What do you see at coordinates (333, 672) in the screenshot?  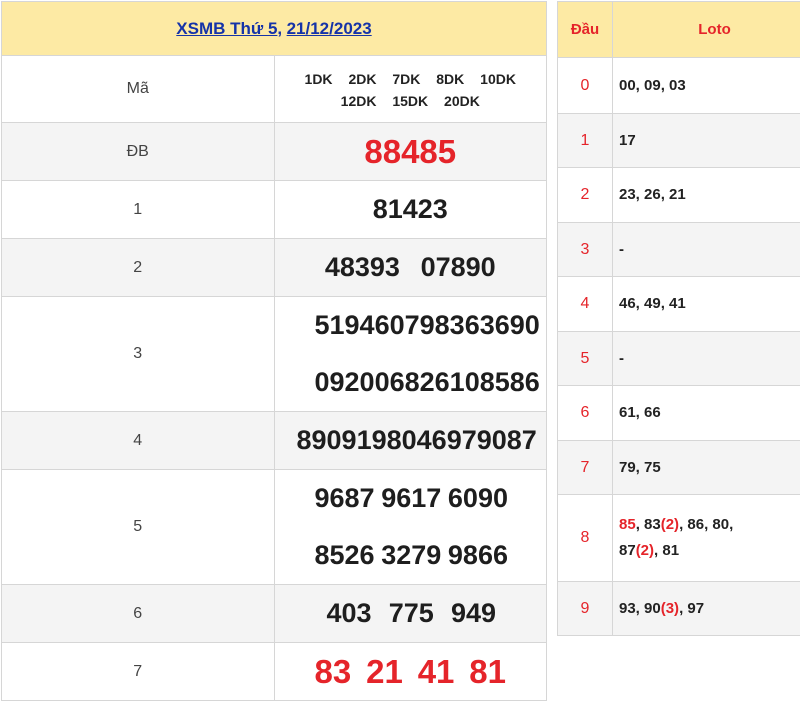 I see `prize-g7: 83` at bounding box center [333, 672].